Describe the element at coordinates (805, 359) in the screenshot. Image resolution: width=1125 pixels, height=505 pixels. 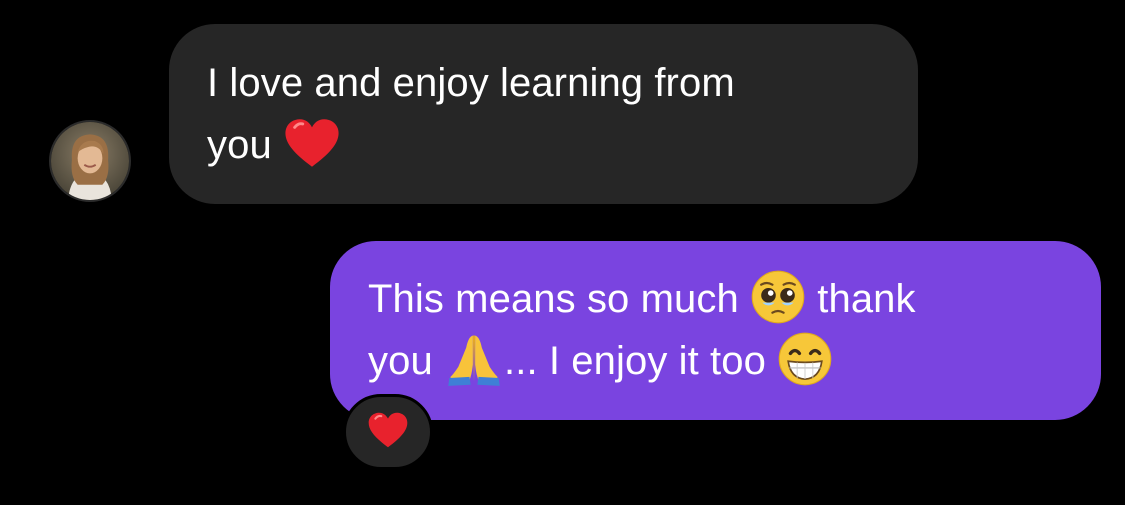
I see `grinning-face-emoji` at that location.